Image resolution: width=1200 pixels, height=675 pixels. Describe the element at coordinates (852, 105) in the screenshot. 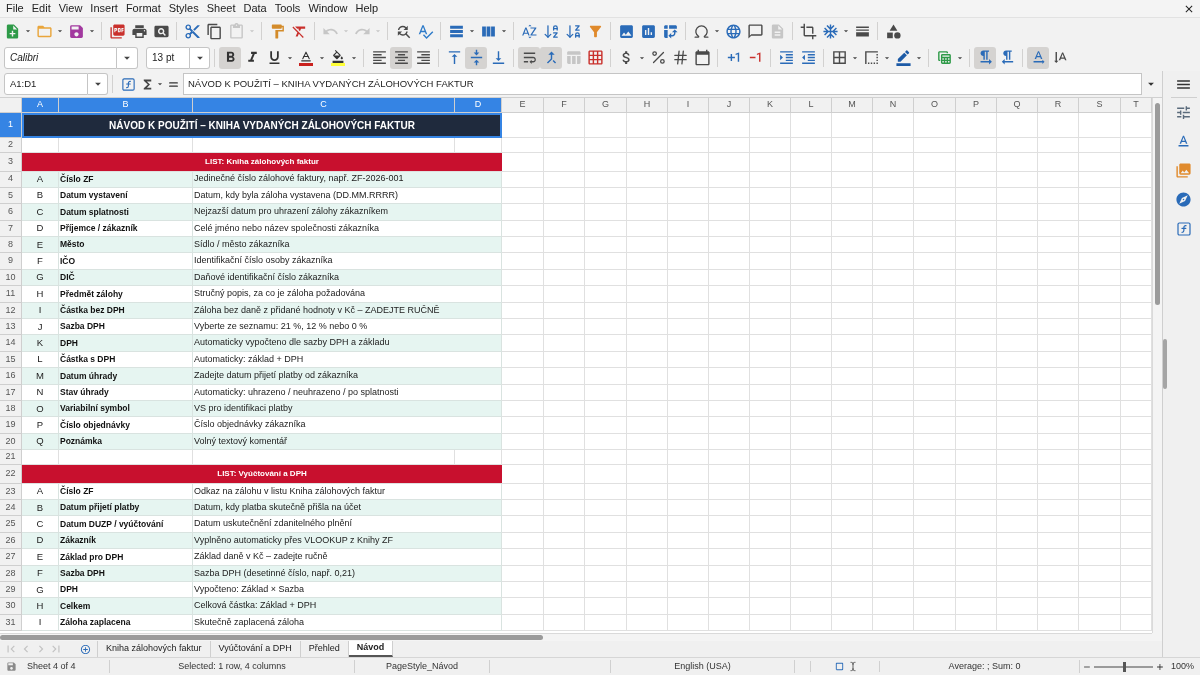

I see `column-header: M` at that location.